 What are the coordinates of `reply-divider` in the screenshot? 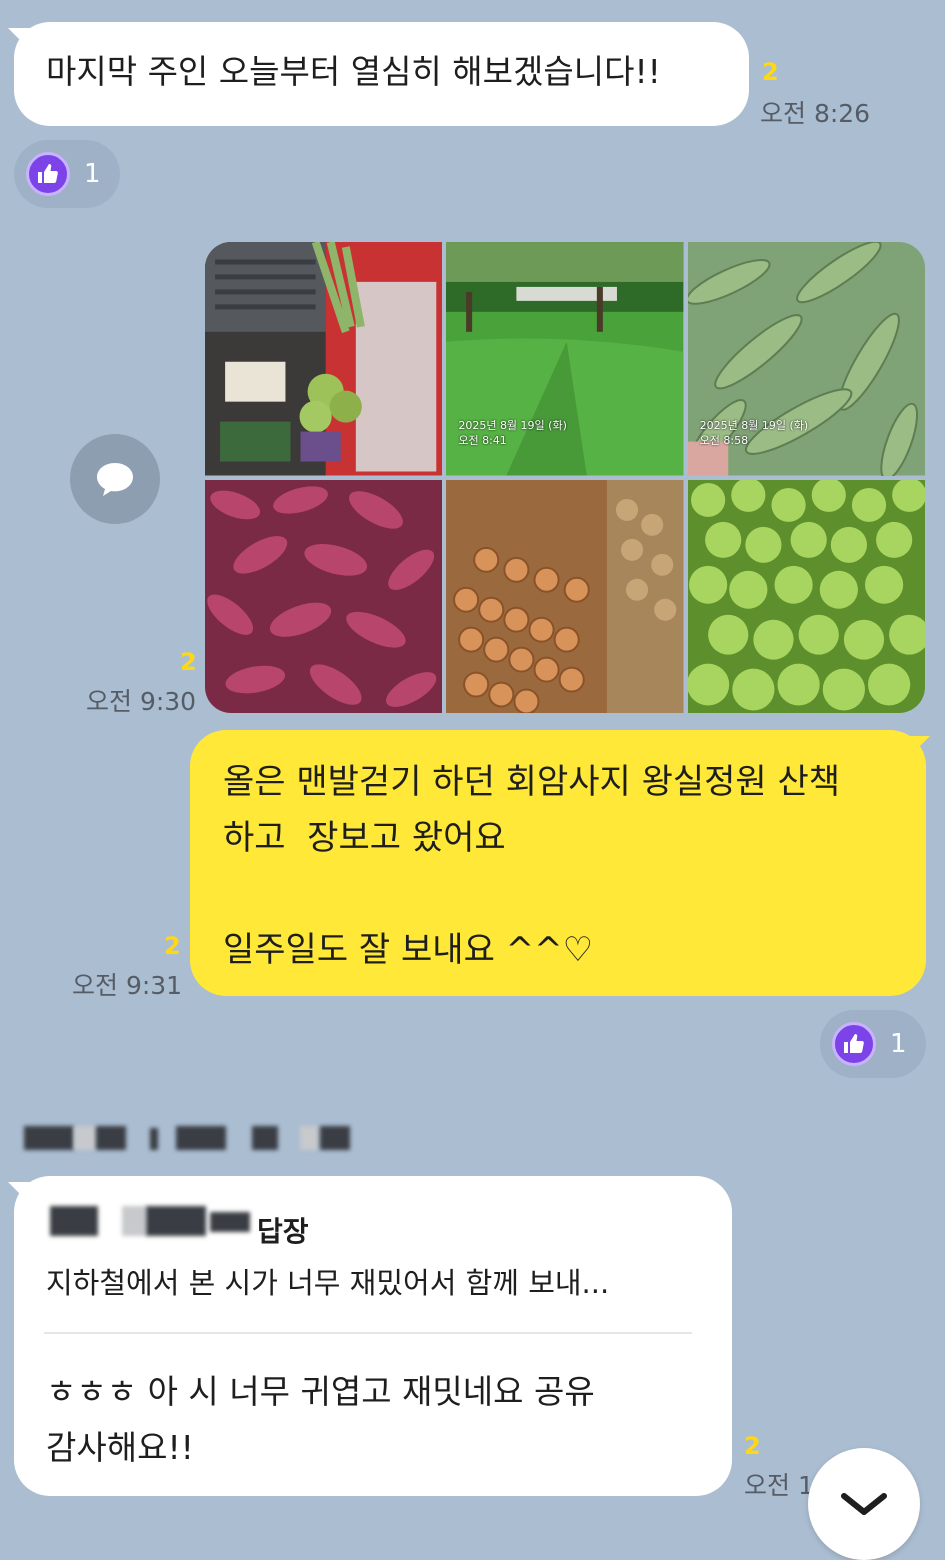 It's located at (368, 1333).